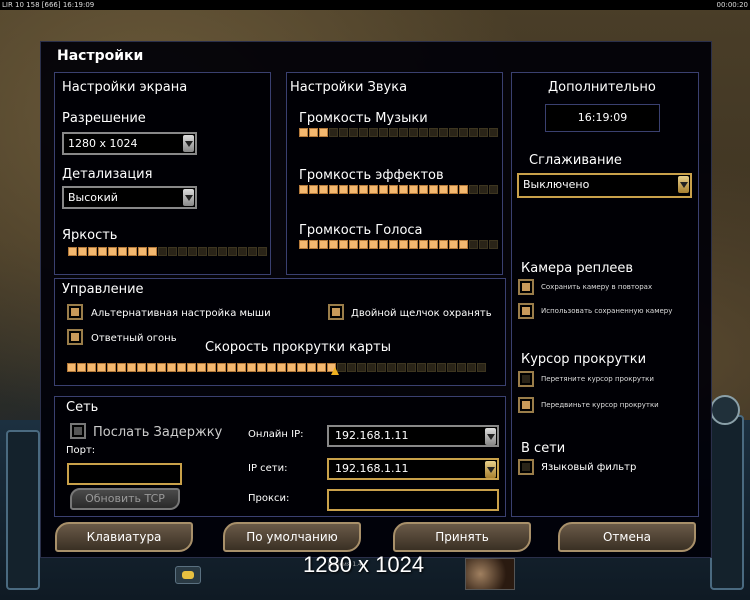  What do you see at coordinates (526, 467) in the screenshot?
I see `language-filter-checkbox` at bounding box center [526, 467].